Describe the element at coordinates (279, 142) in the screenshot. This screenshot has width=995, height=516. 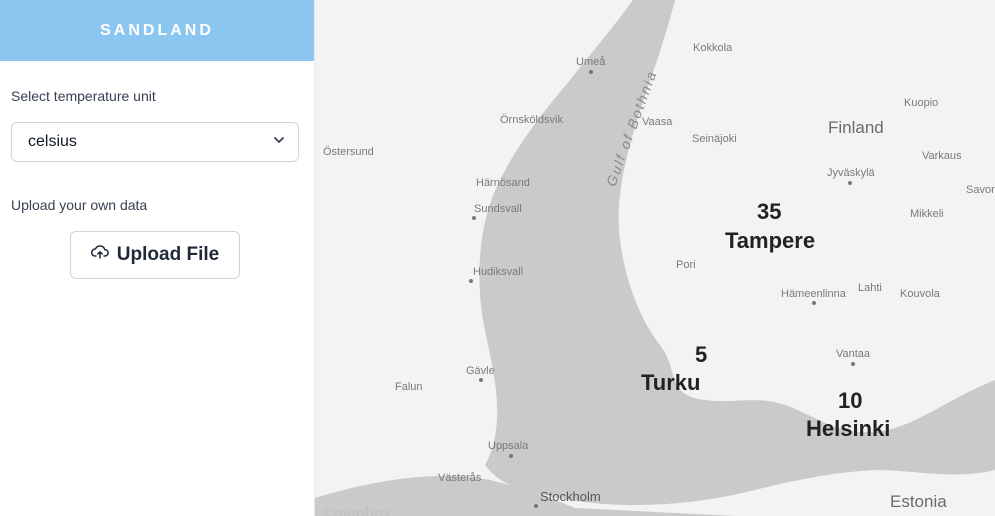
I see `chevron-down-icon` at that location.